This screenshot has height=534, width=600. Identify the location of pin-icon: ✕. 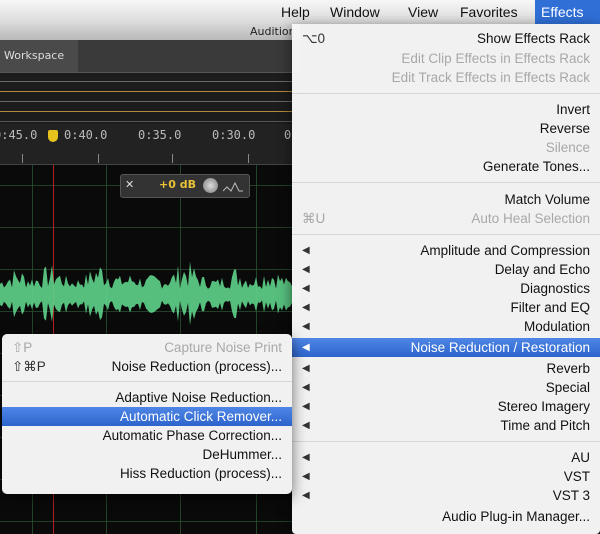
(129, 184).